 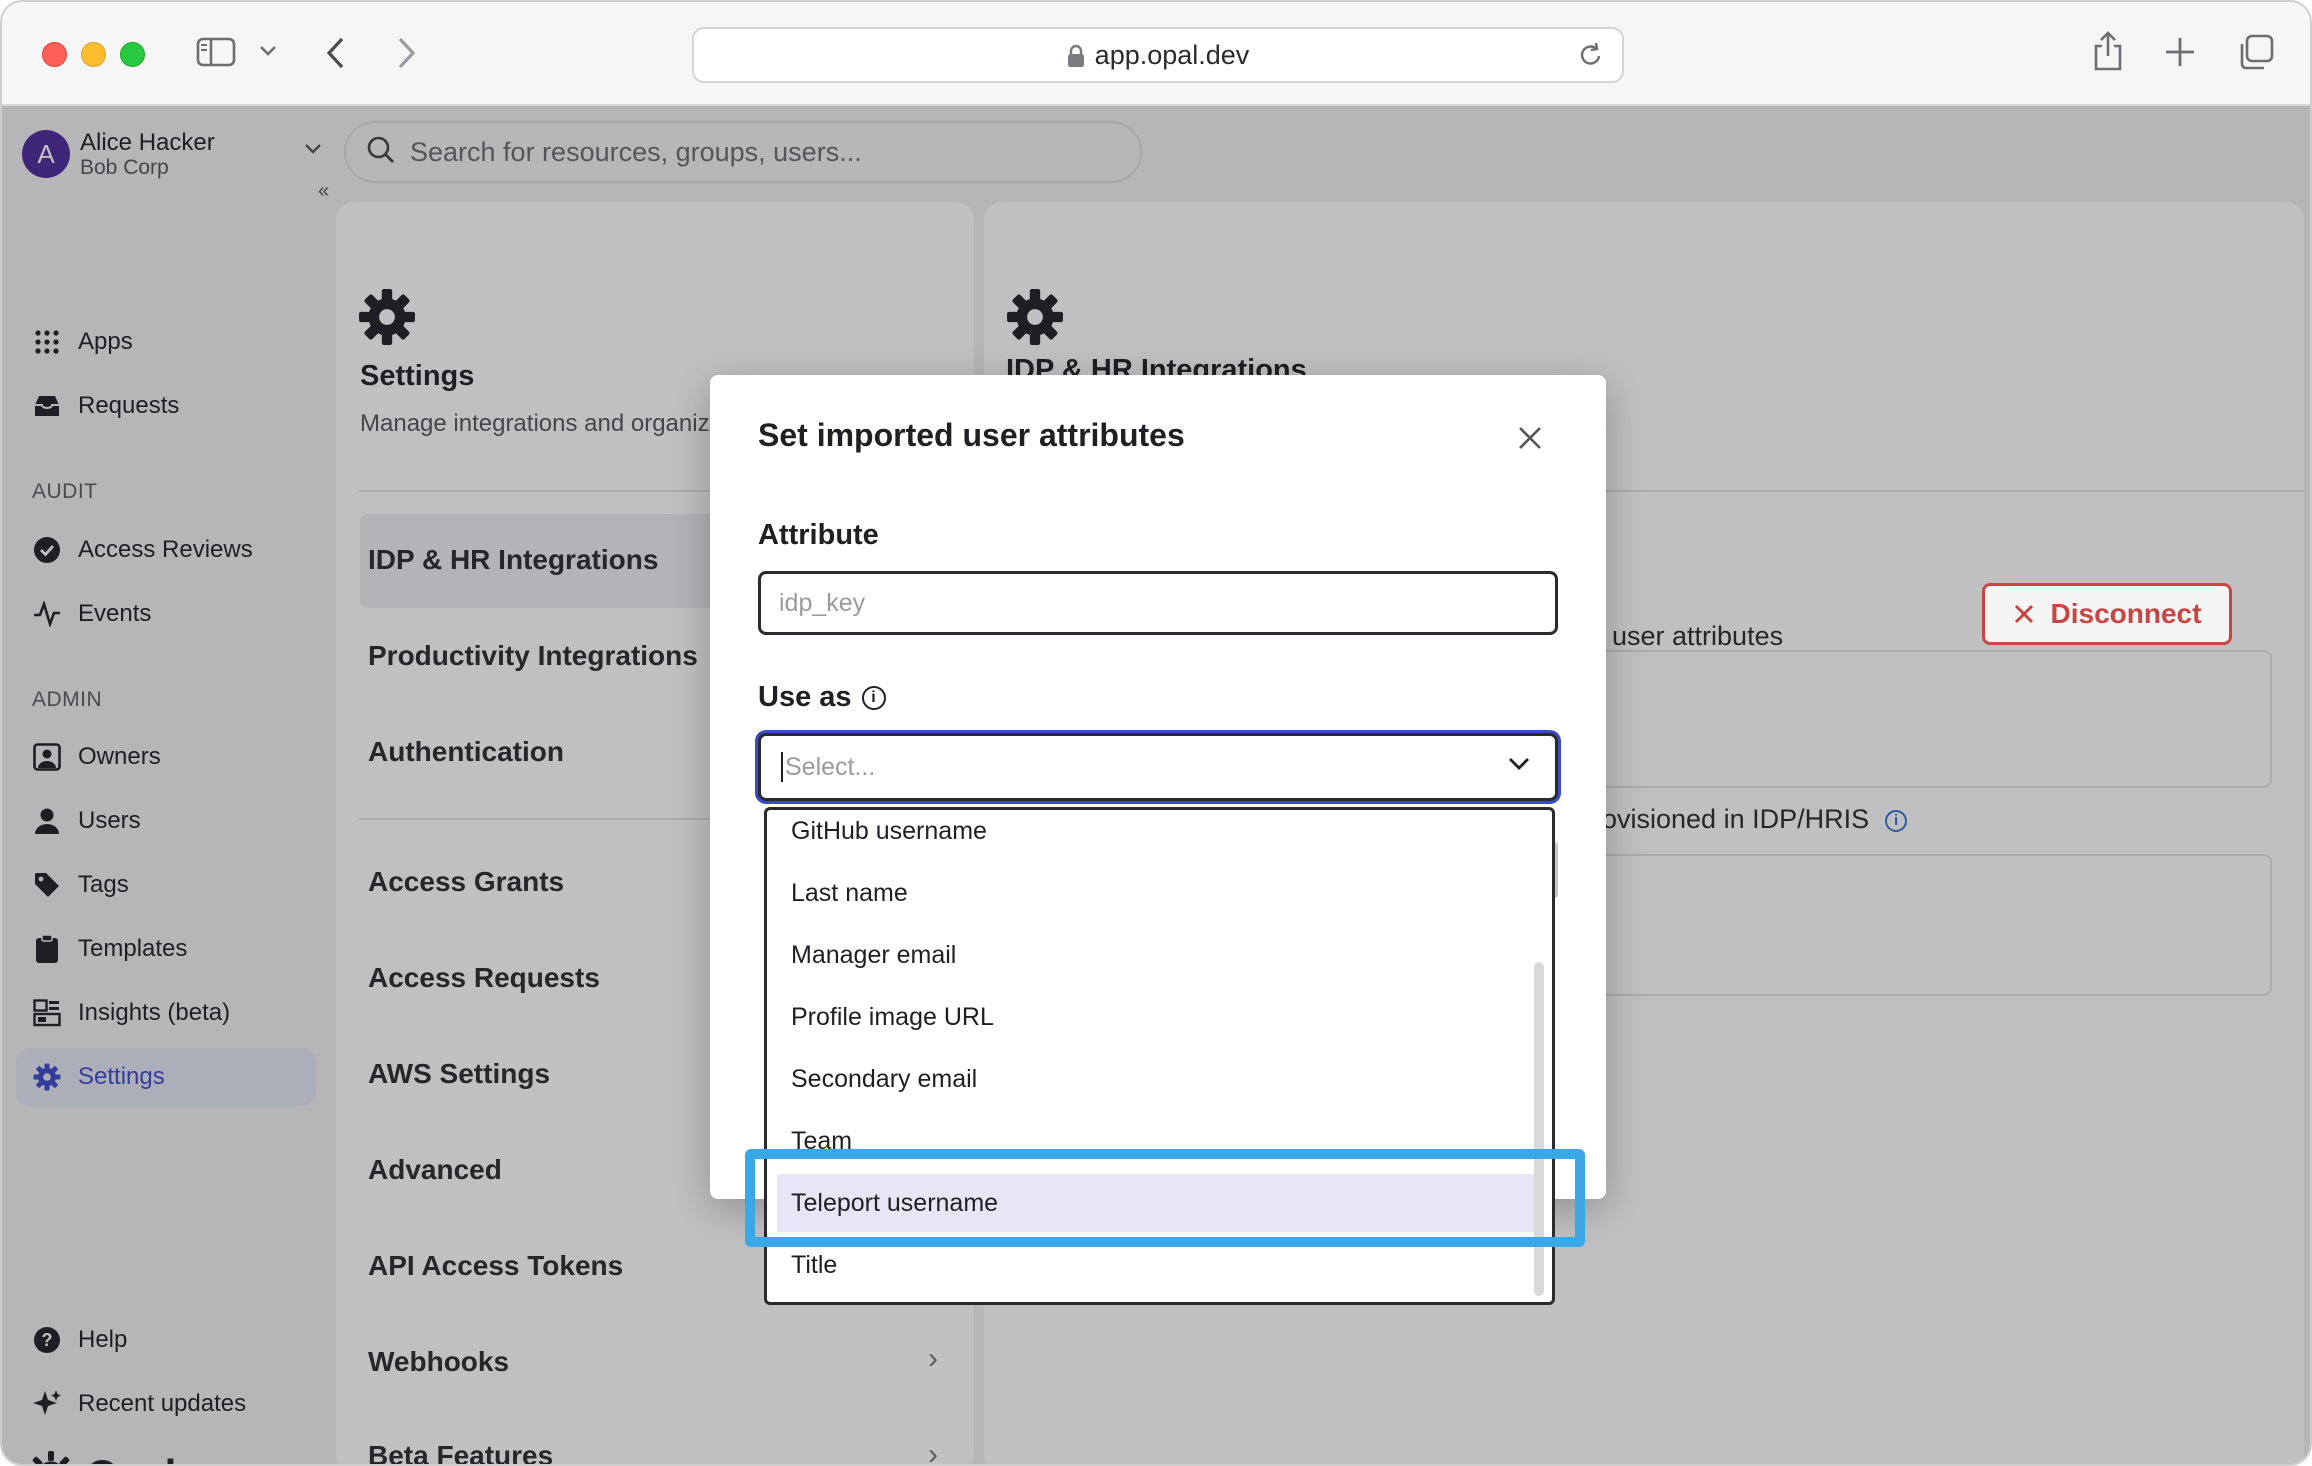 What do you see at coordinates (2126, 613) in the screenshot?
I see `disconnect-label: Disconnect` at bounding box center [2126, 613].